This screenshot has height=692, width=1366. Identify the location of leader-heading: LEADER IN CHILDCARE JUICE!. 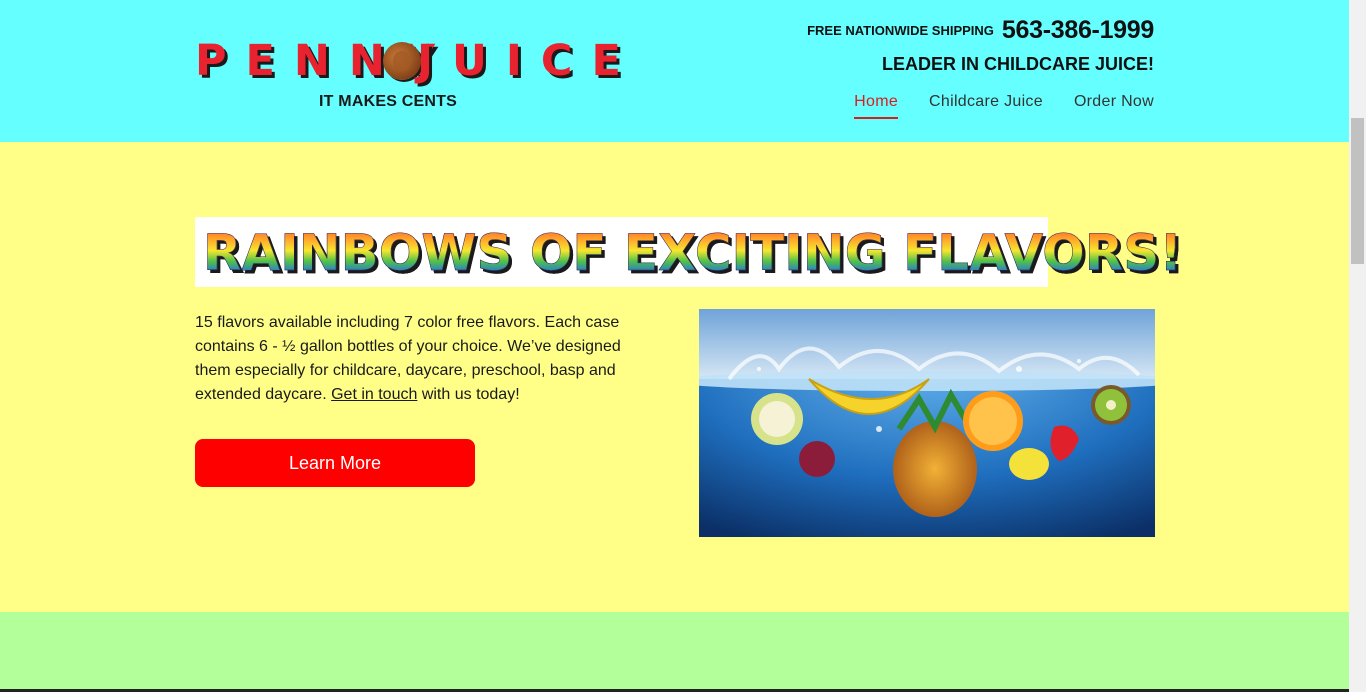
(1017, 64).